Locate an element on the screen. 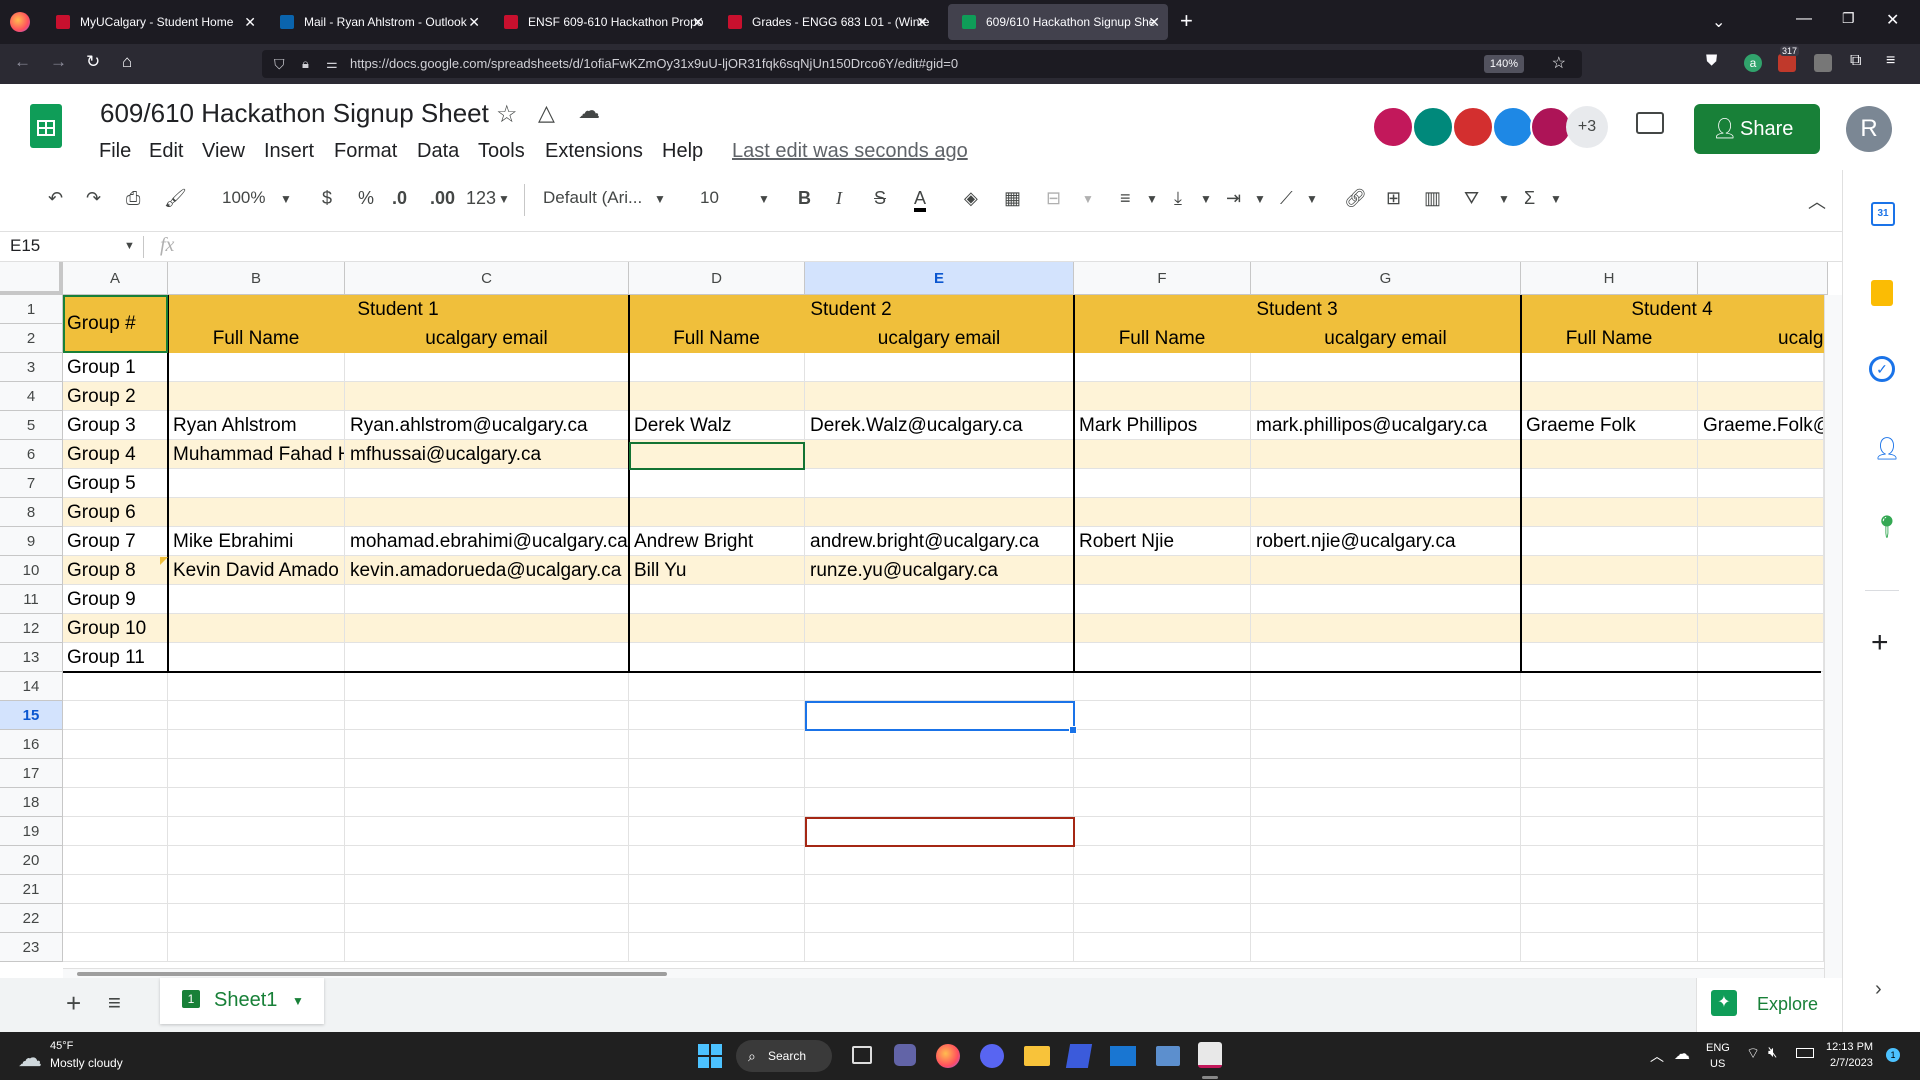 The width and height of the screenshot is (1920, 1080). group-label-cell: Group 3 is located at coordinates (115, 425).